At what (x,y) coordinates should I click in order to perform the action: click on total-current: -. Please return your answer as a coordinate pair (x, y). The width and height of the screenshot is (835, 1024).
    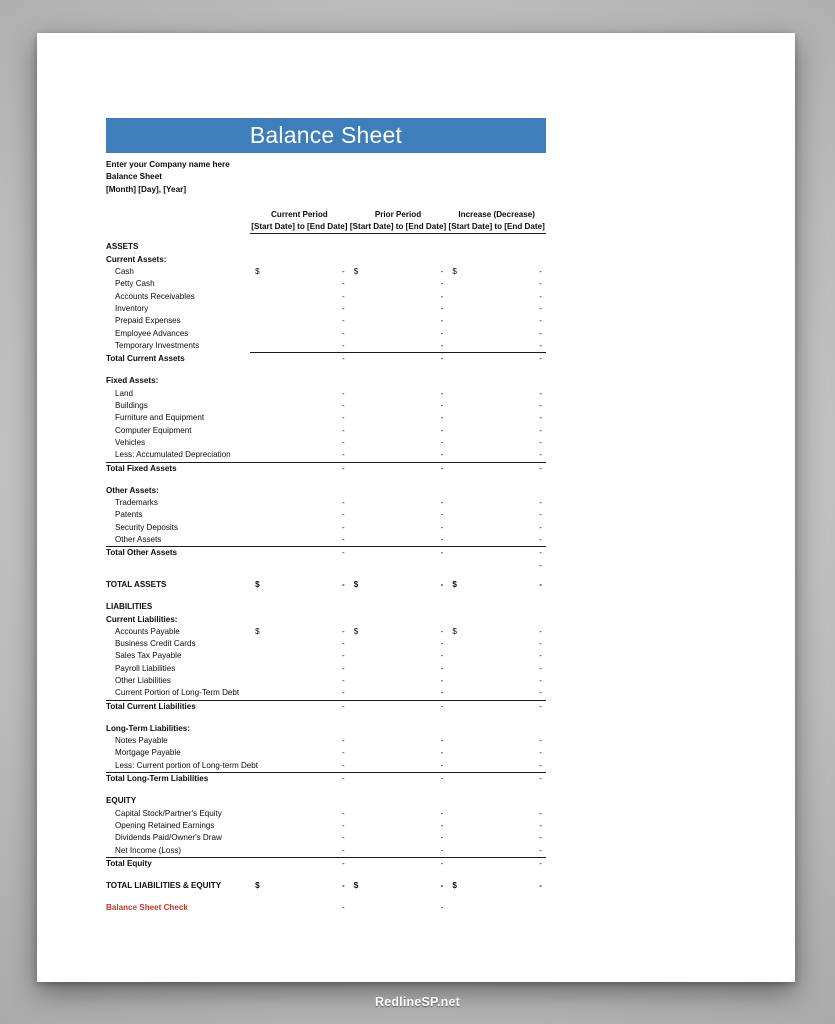
    Looking at the image, I should click on (299, 468).